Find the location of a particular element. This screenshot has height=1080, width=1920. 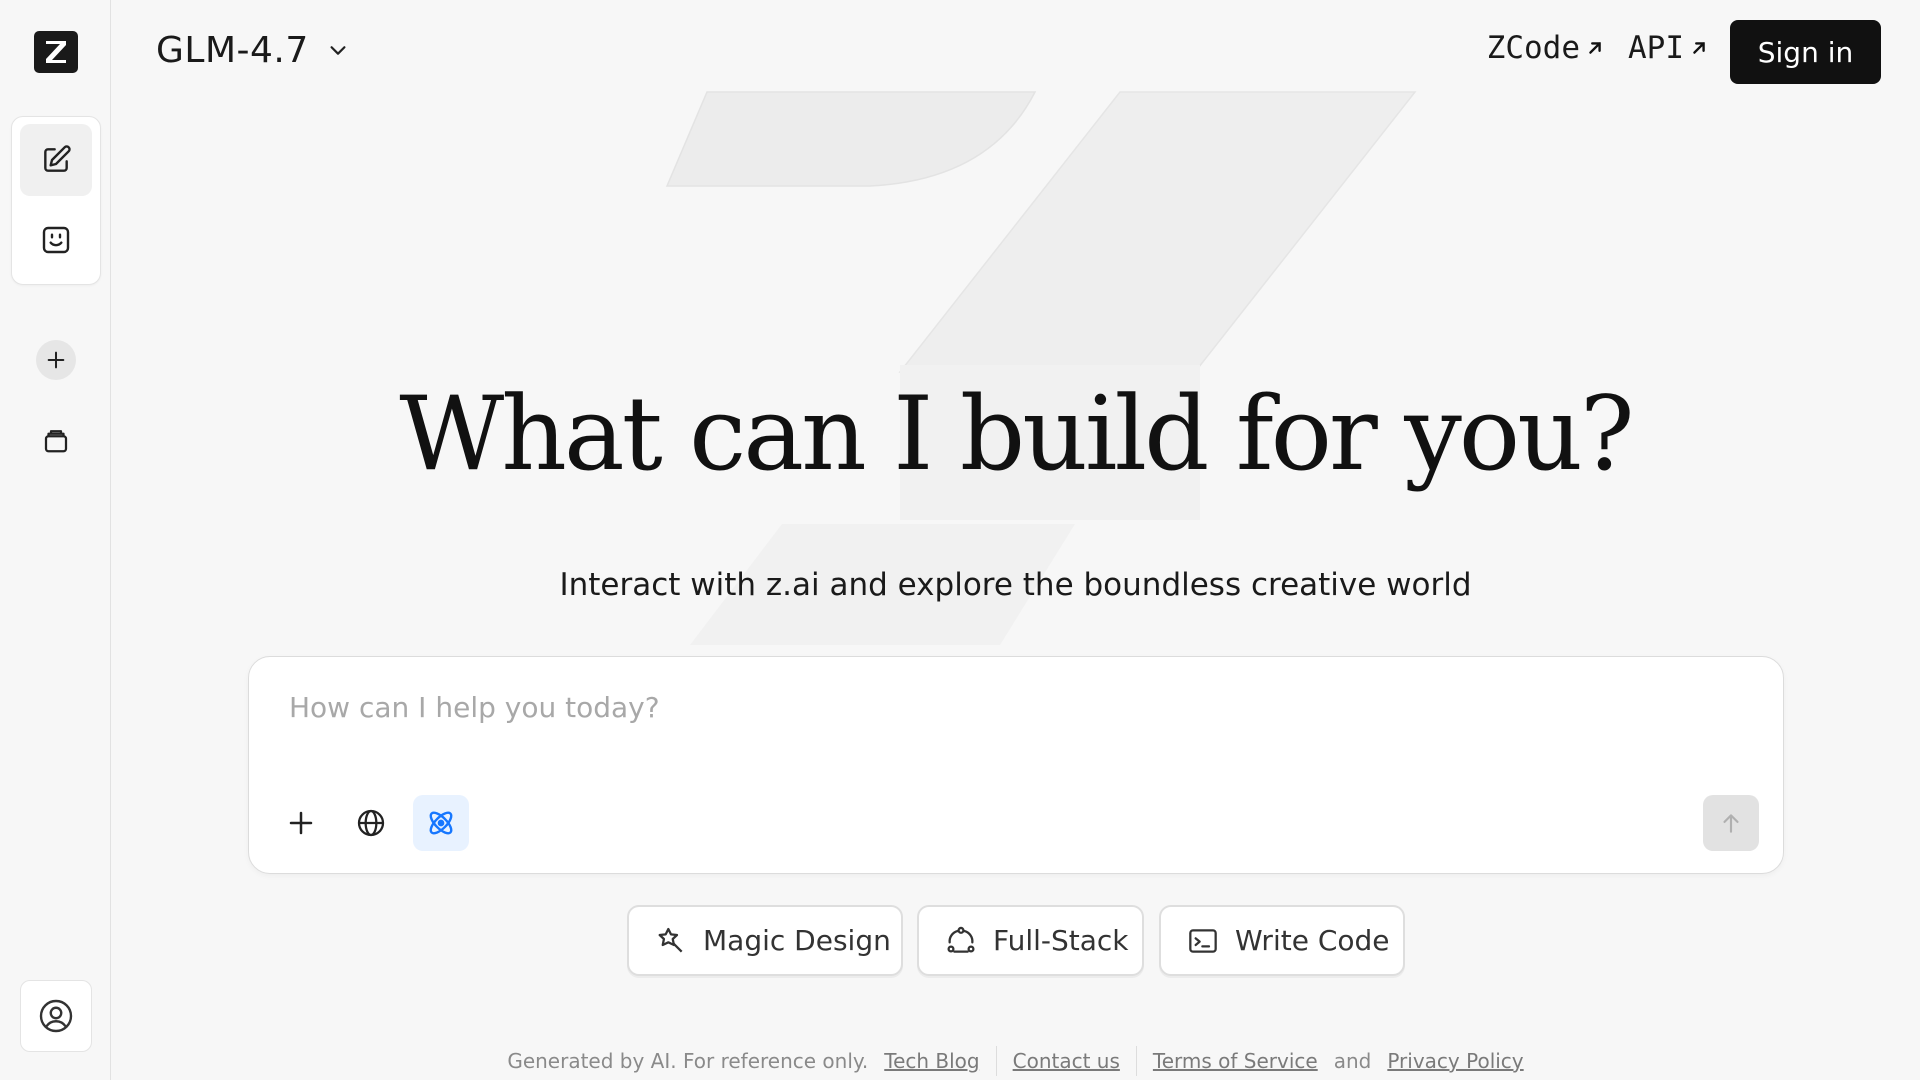

sidebar is located at coordinates (55, 540).